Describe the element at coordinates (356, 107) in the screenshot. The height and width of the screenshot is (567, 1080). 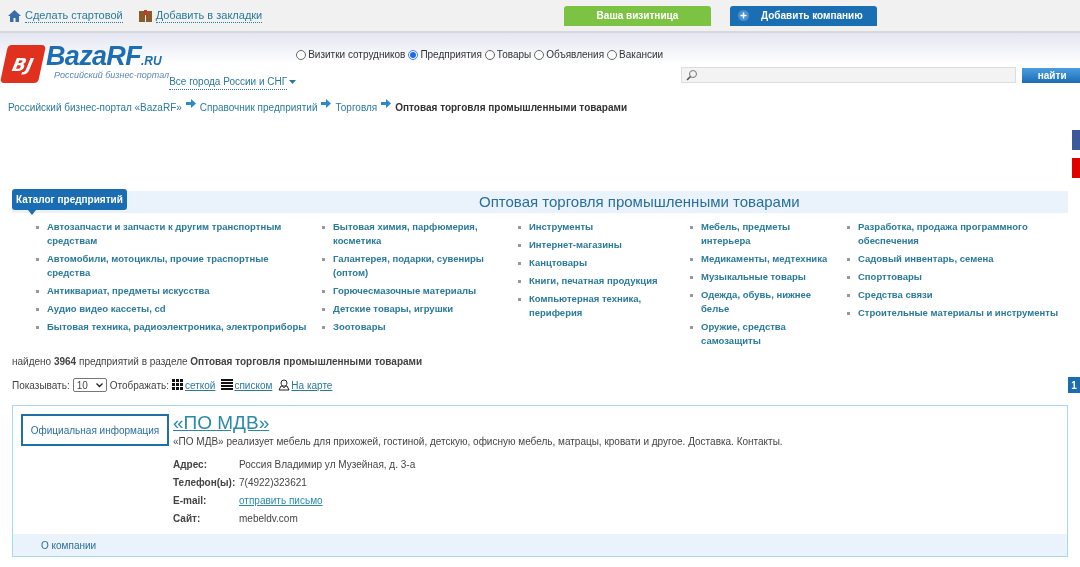
I see `breadcrumb-link: Торговля` at that location.